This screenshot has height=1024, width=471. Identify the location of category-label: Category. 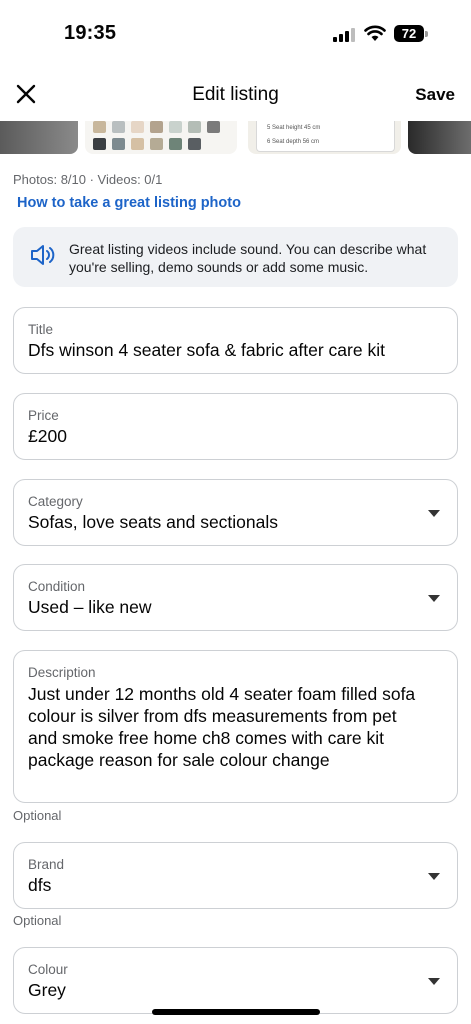
(55, 501).